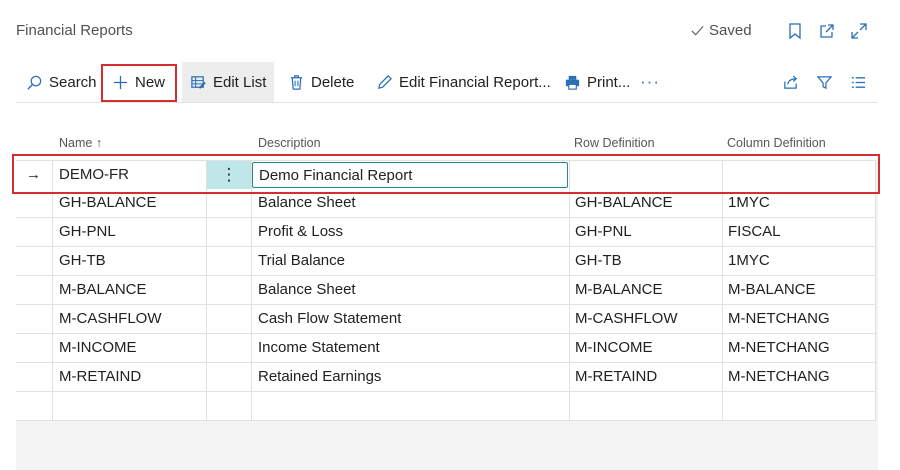  I want to click on cell-name: GH-PNL, so click(87, 232).